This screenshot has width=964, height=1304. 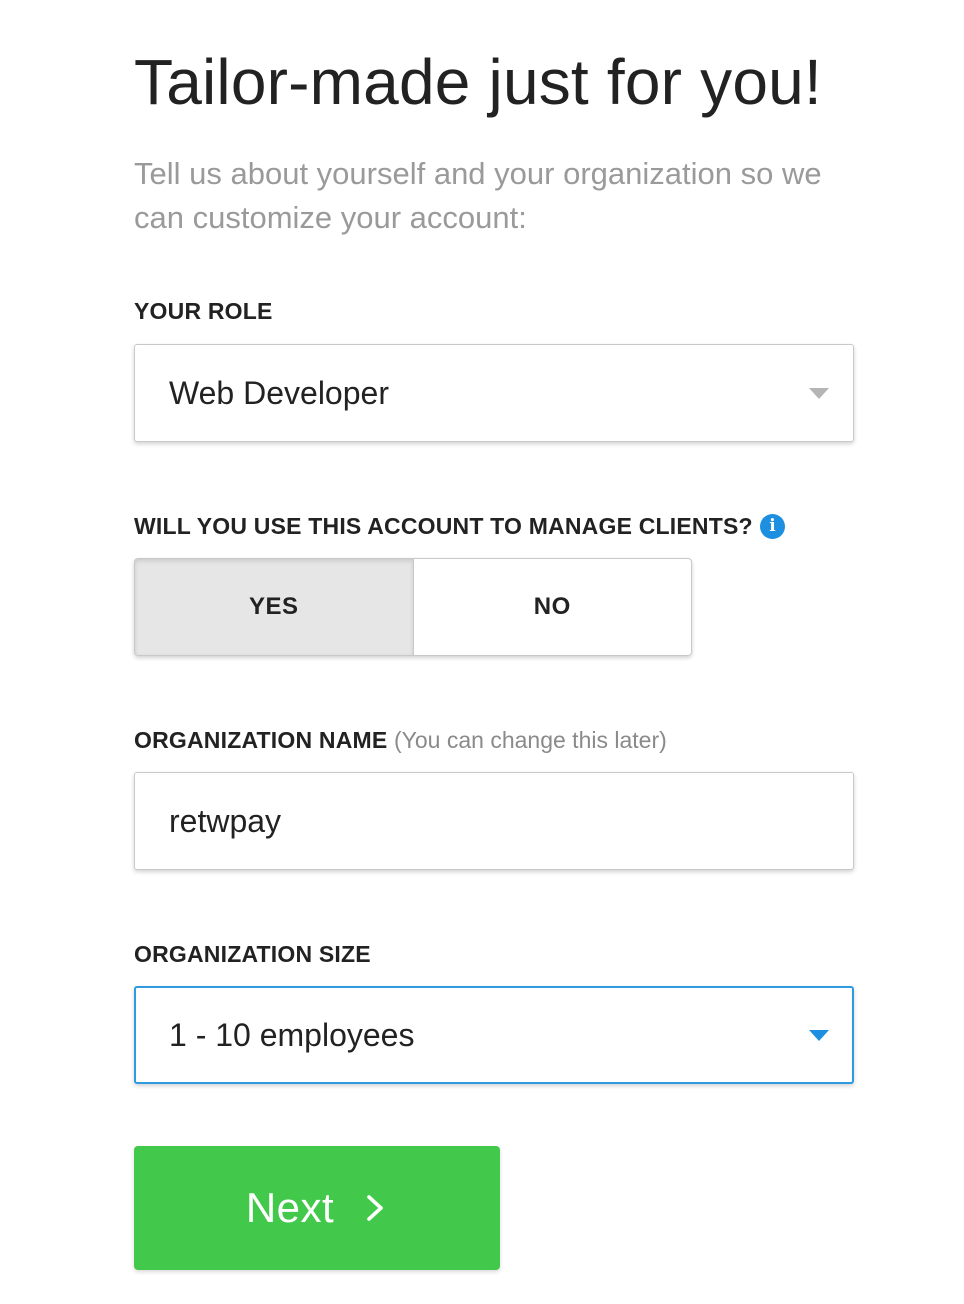 I want to click on org-name-hint: (You can change this later), so click(x=530, y=740).